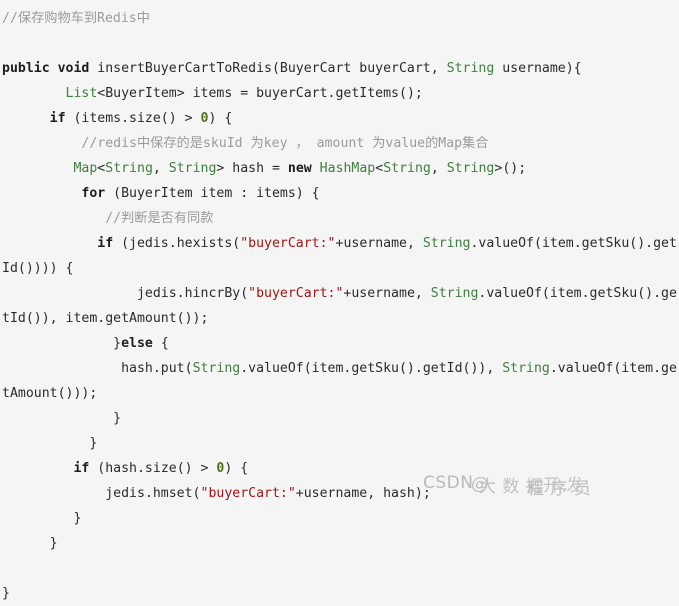  What do you see at coordinates (93, 193) in the screenshot?
I see `code-token-keyword: for` at bounding box center [93, 193].